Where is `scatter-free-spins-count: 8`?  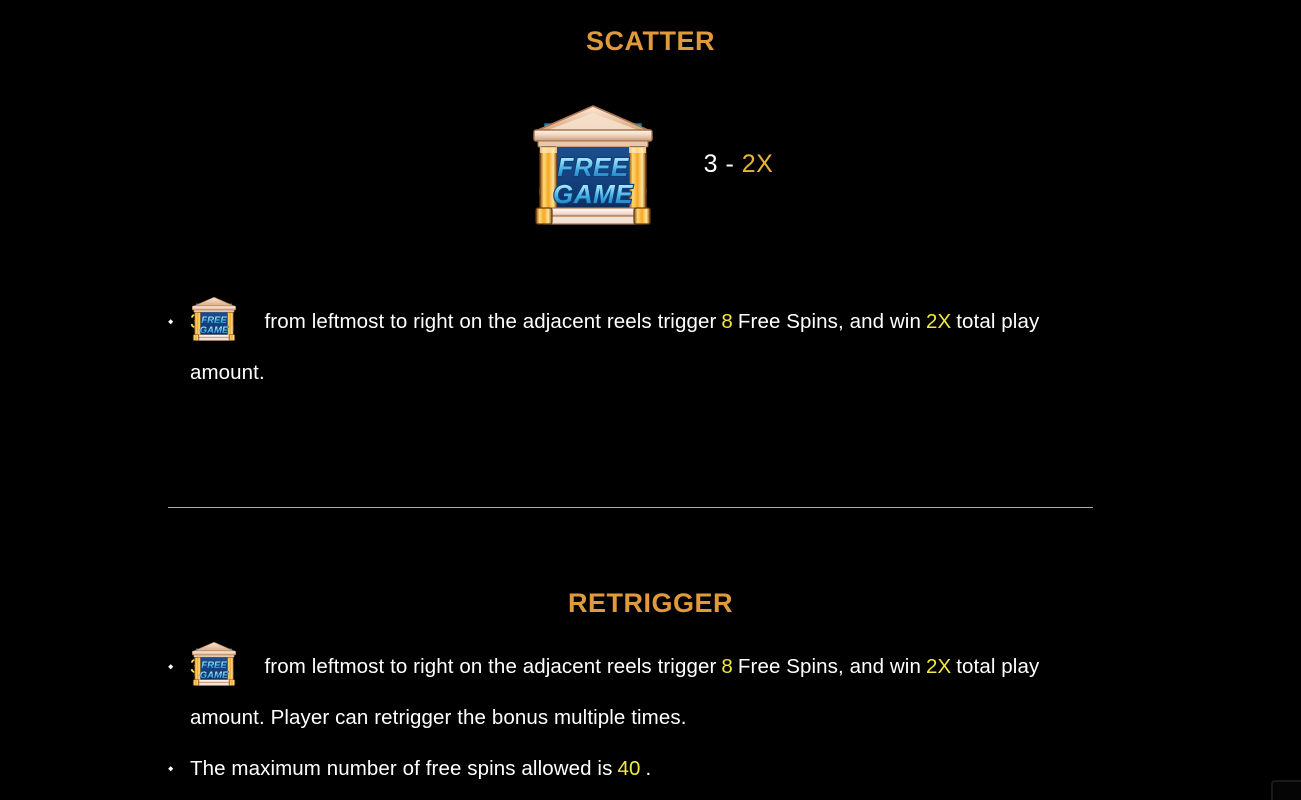 scatter-free-spins-count: 8 is located at coordinates (727, 321).